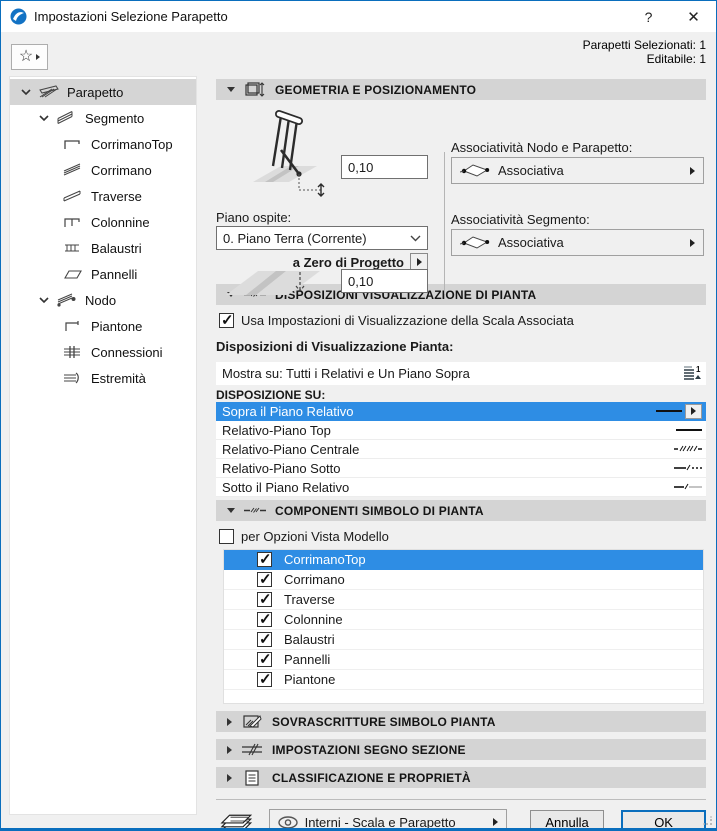 This screenshot has height=831, width=717. What do you see at coordinates (387, 818) in the screenshot?
I see `layer-selector-button: Interni - Scala e Parapetto` at bounding box center [387, 818].